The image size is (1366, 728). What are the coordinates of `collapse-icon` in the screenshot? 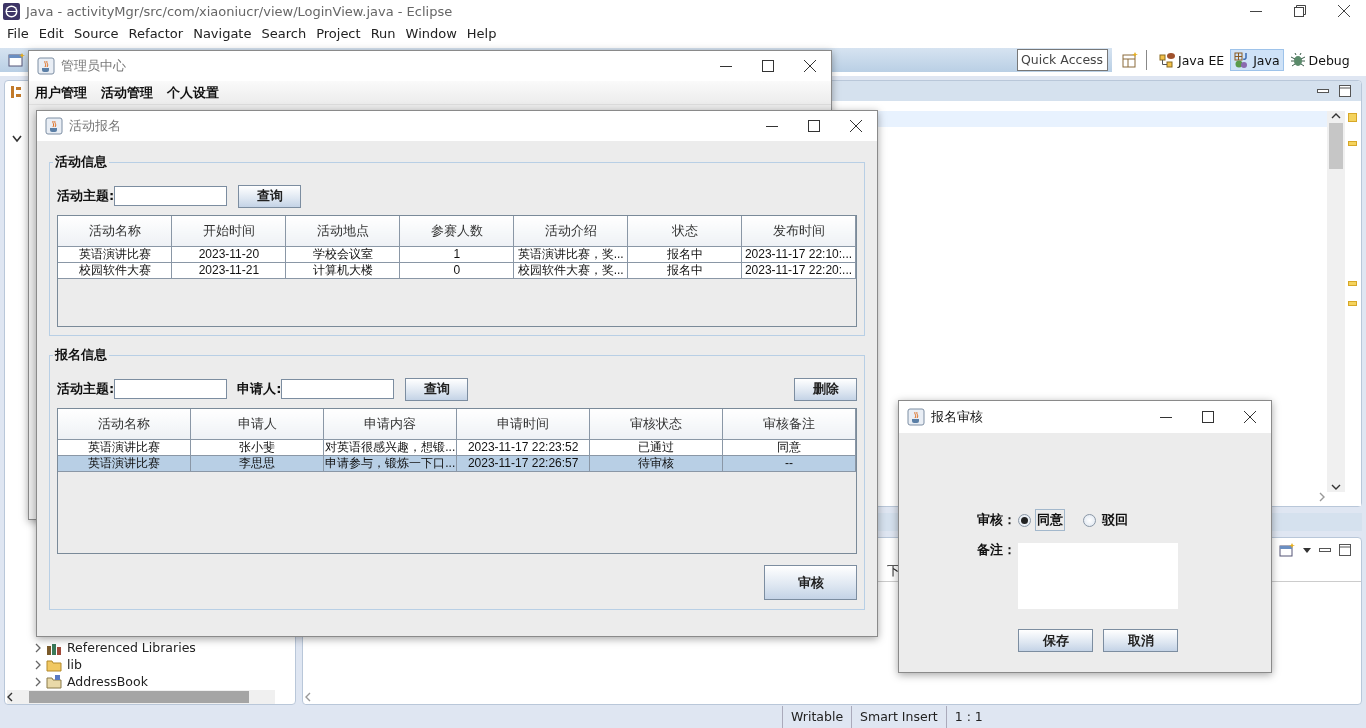 It's located at (17, 139).